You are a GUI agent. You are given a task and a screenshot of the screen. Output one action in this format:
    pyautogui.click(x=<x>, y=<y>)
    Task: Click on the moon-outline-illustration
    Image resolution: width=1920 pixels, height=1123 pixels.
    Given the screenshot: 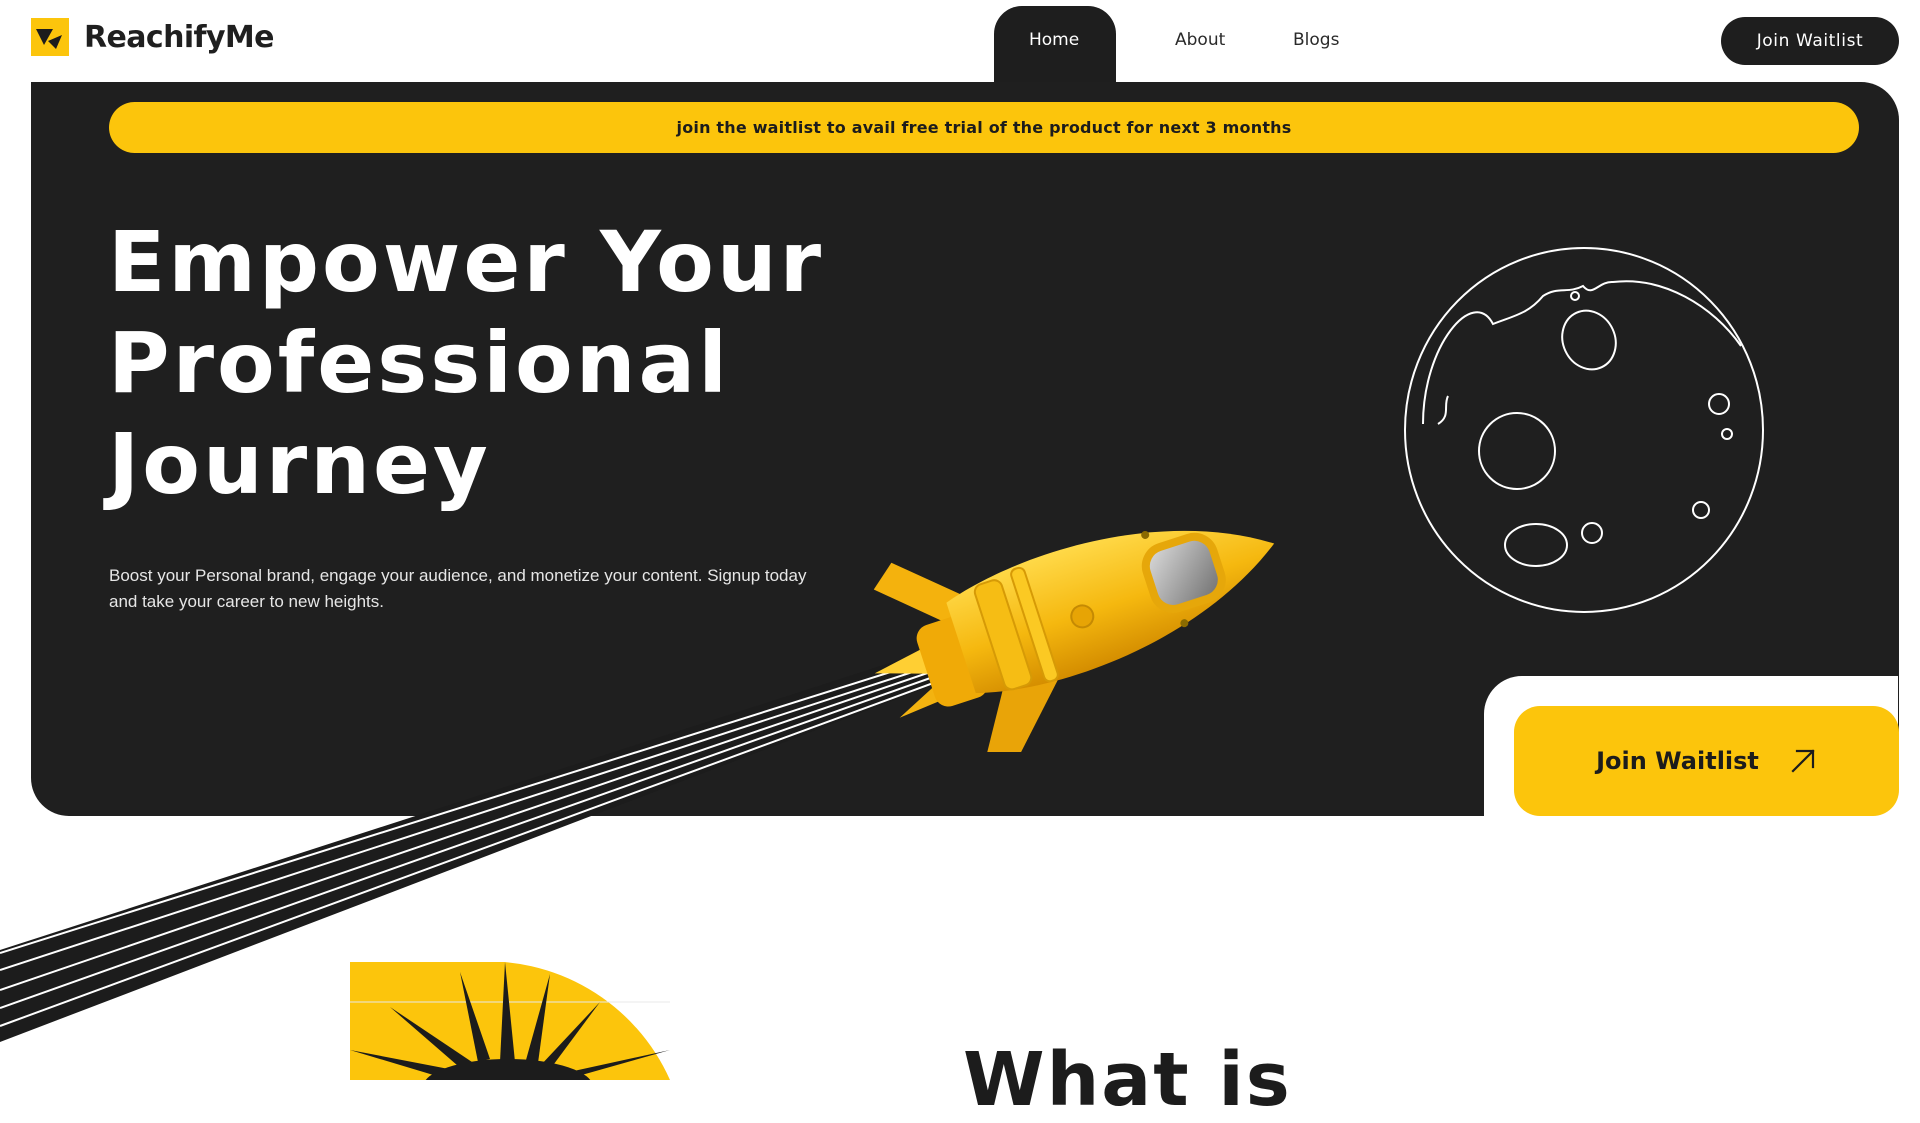 What is the action you would take?
    pyautogui.click(x=1584, y=430)
    